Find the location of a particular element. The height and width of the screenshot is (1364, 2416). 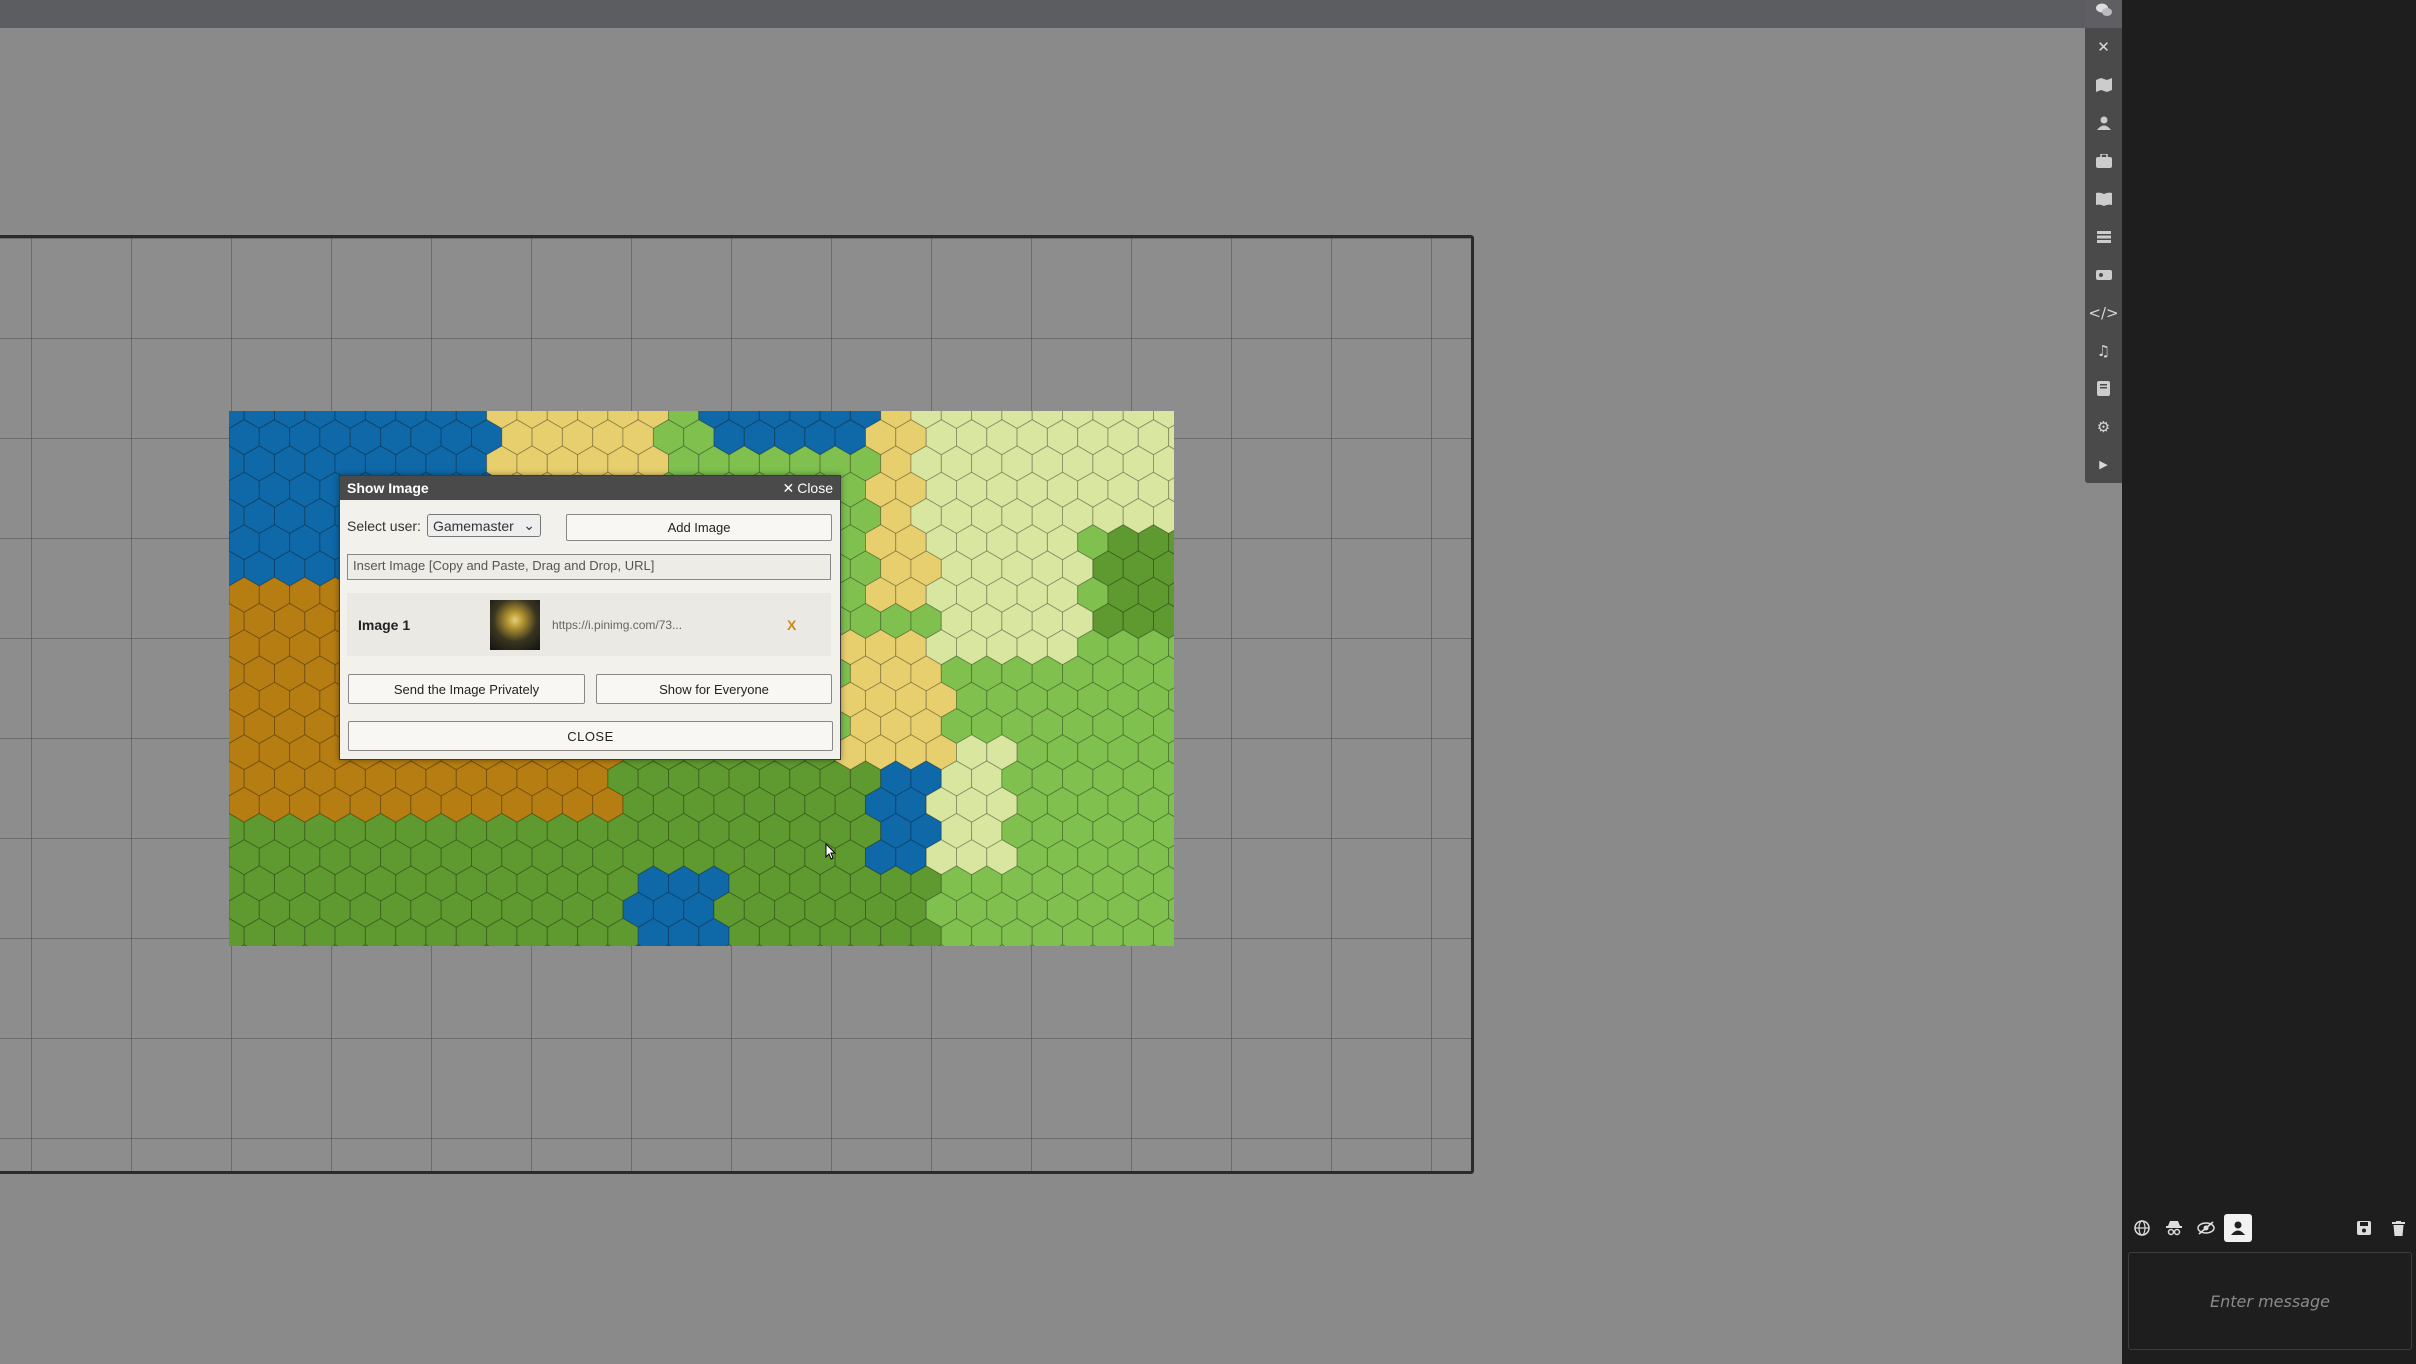

show-everyone-button: Show for Everyone is located at coordinates (714, 689).